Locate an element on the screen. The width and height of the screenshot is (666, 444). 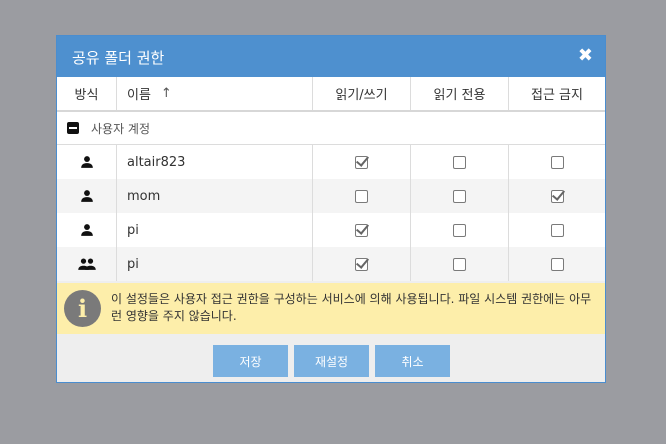
header-name: 이름 ↑ is located at coordinates (215, 93).